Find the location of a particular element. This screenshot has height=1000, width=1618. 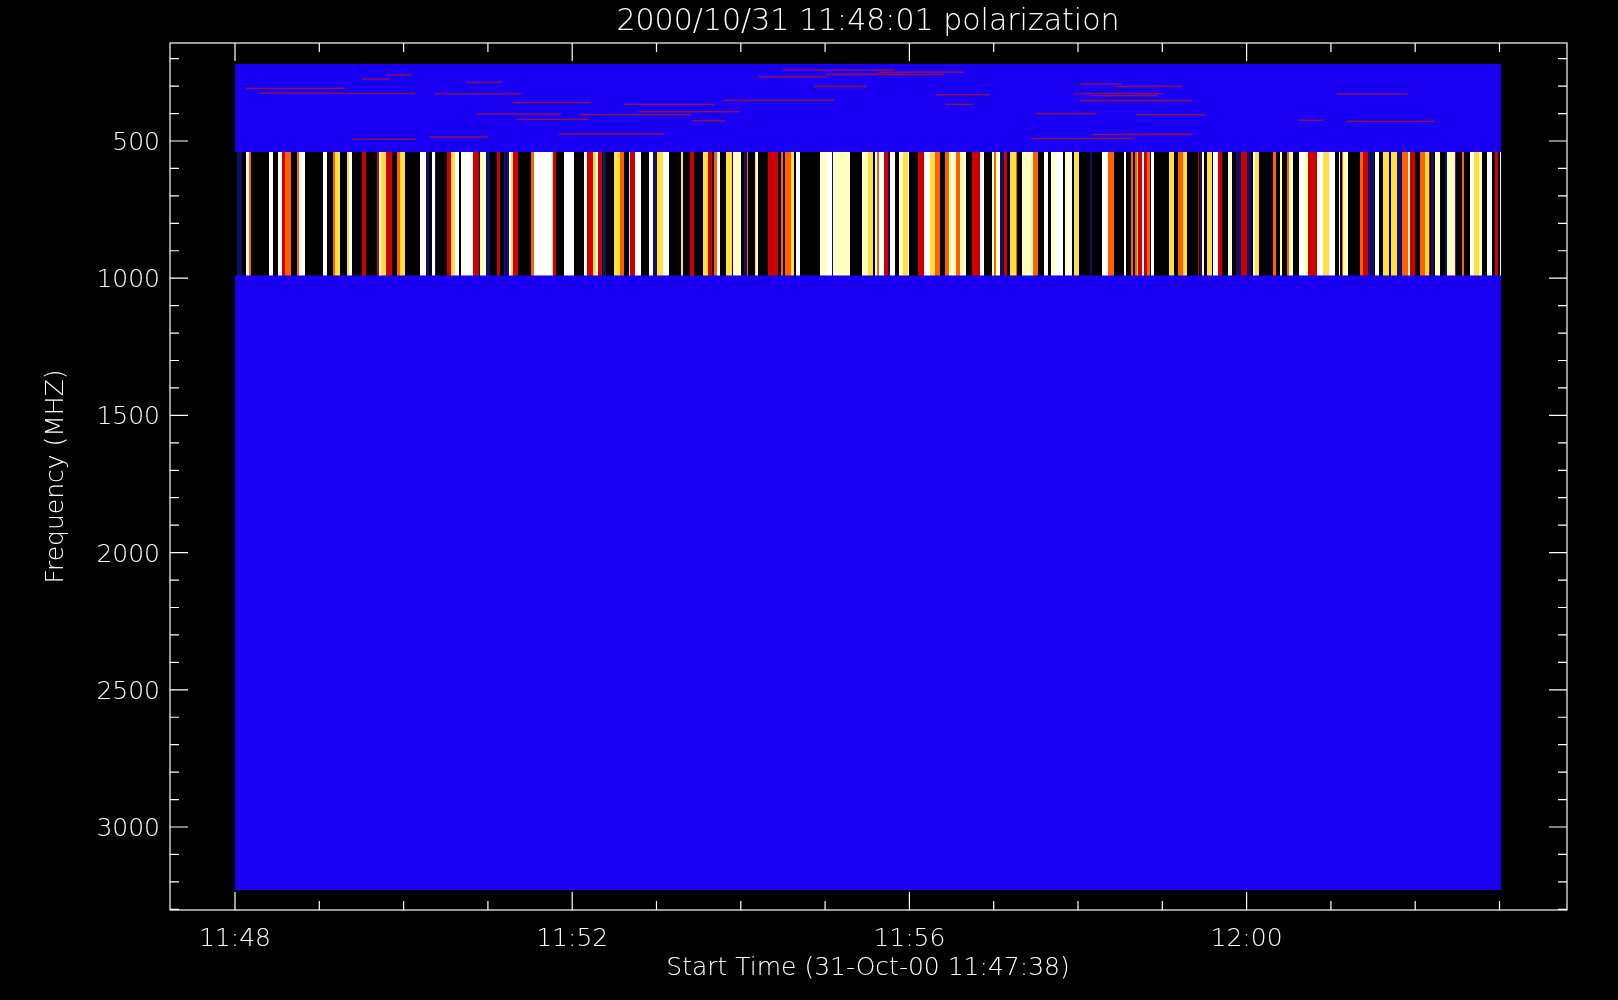

x-tick-label: 11:56 is located at coordinates (909, 937).